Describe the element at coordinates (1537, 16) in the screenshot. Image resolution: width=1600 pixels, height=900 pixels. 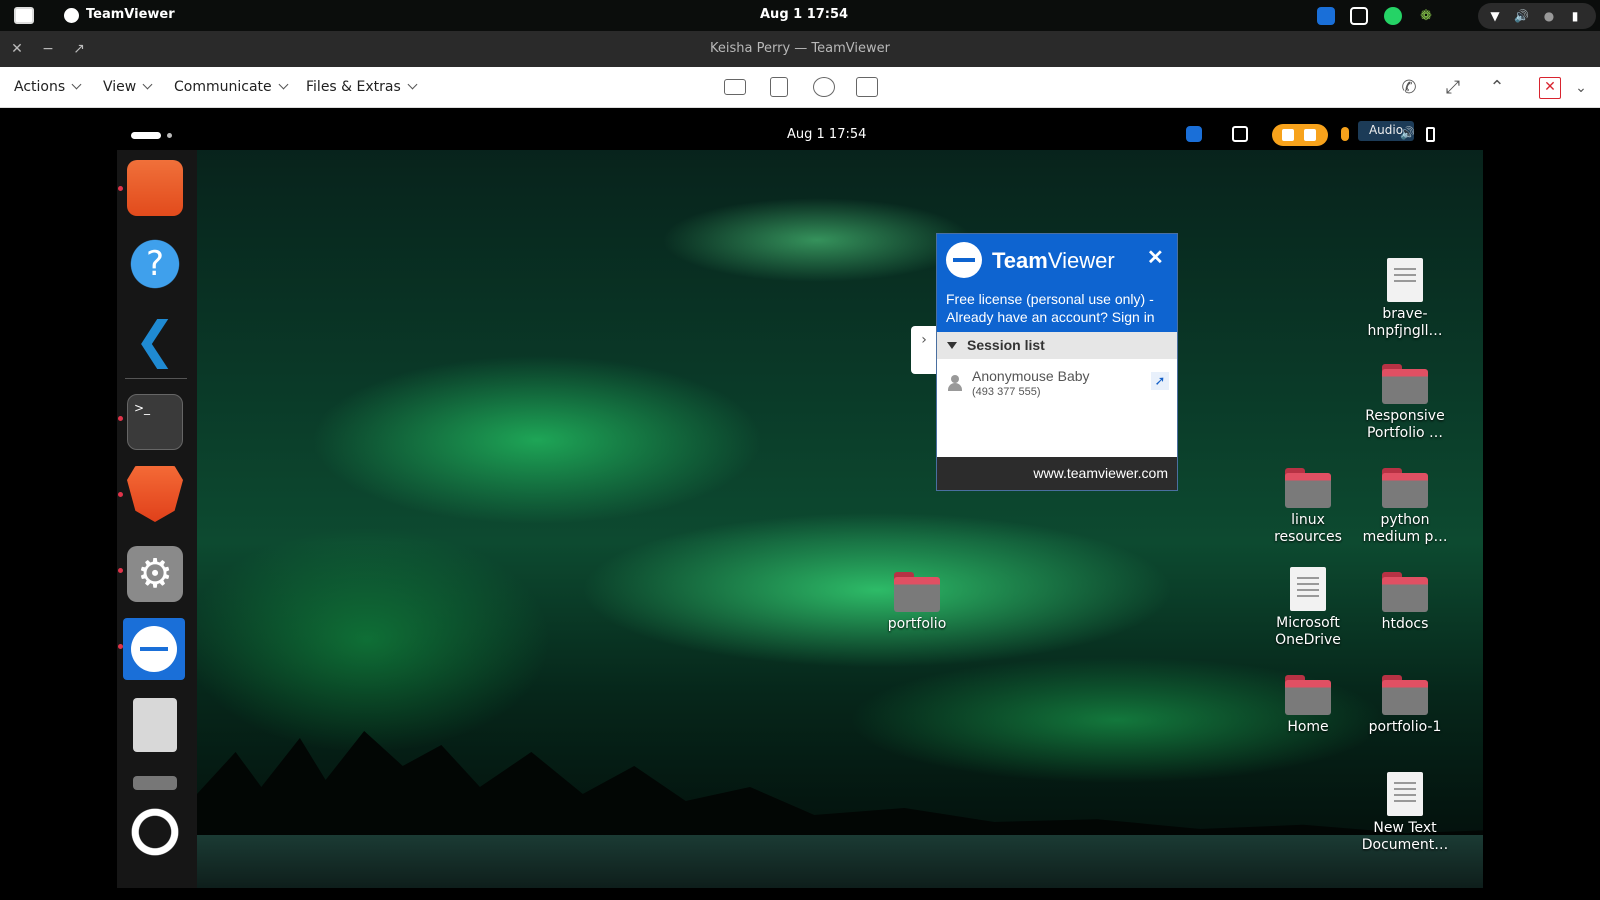
I see `system-status-area: ▼ 🔊 ● ▮` at that location.